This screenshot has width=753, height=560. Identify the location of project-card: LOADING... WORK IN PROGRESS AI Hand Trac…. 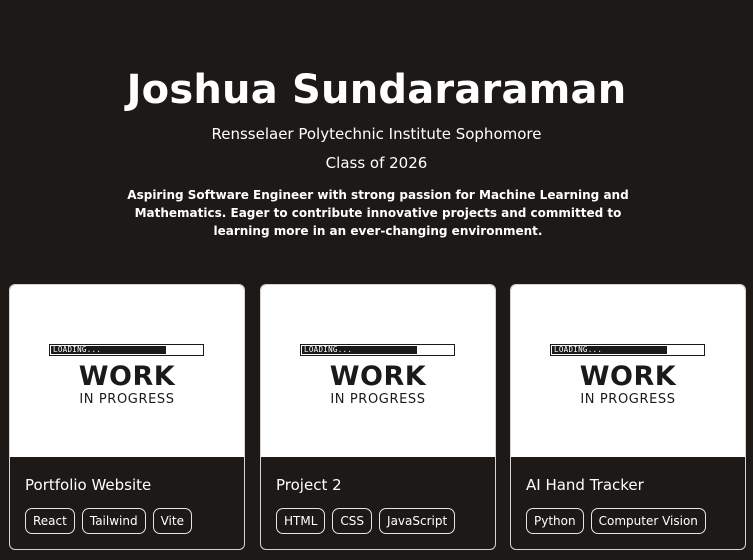
(628, 417).